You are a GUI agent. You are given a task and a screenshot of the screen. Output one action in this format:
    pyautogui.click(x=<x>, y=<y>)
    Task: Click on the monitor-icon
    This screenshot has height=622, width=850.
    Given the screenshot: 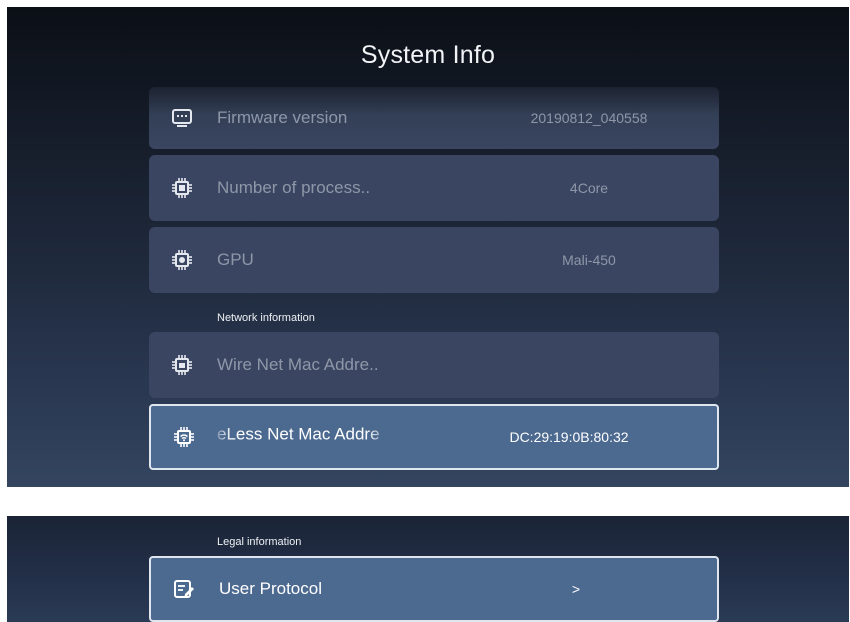 What is the action you would take?
    pyautogui.click(x=182, y=118)
    